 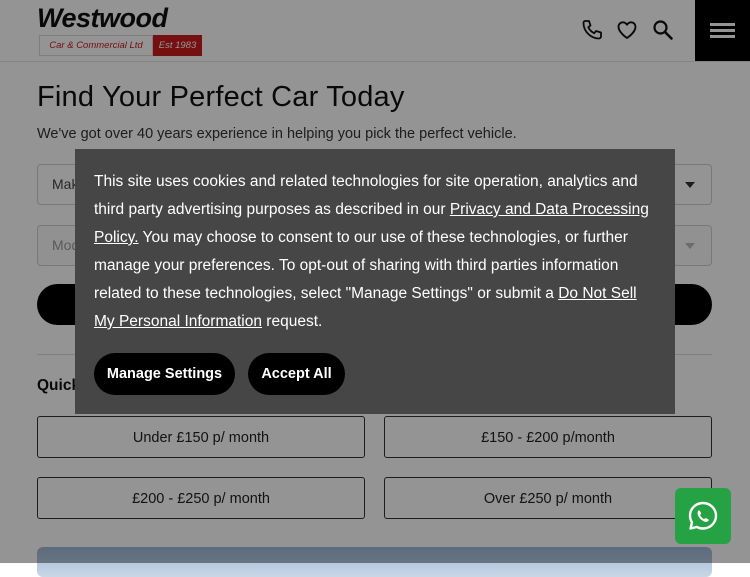 I want to click on cookie-text-part-3: request., so click(x=292, y=321).